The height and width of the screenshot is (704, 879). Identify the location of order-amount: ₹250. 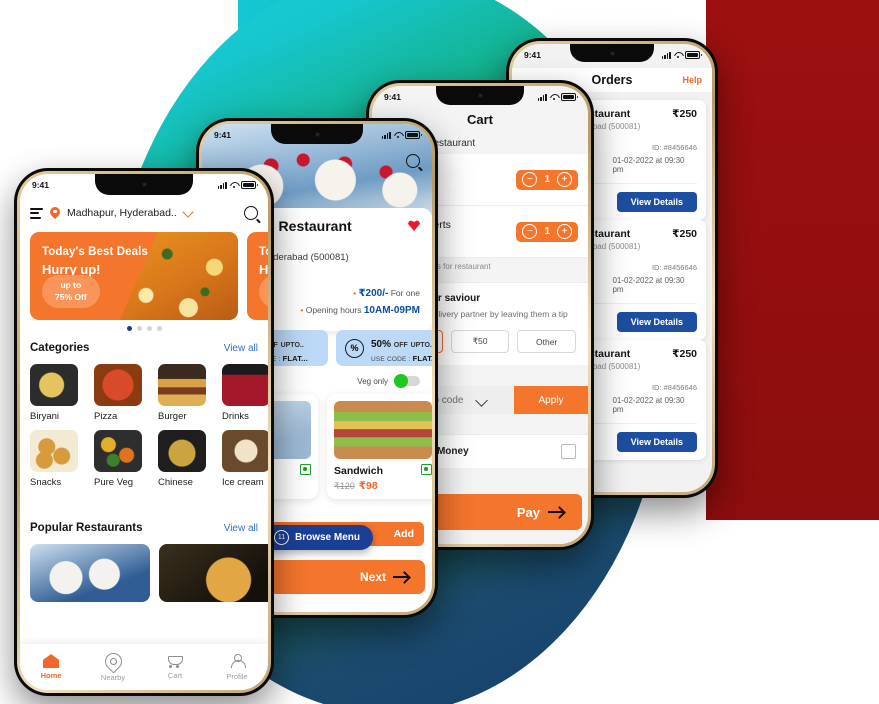
(684, 354).